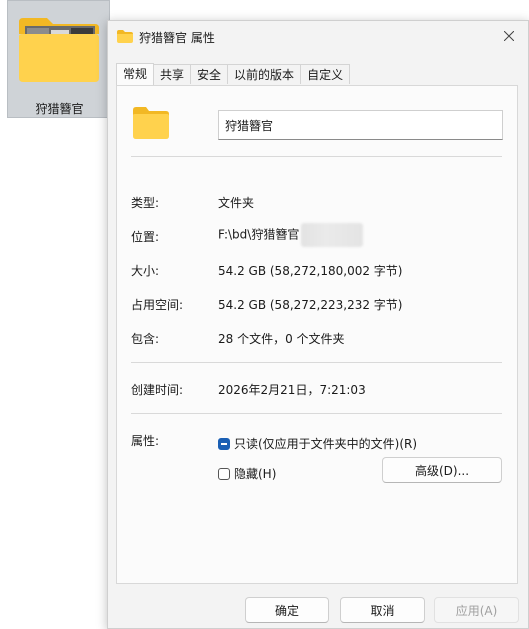 This screenshot has height=629, width=529. I want to click on disk-size-value: 54.2 GB (58,272,223,232 字节), so click(310, 305).